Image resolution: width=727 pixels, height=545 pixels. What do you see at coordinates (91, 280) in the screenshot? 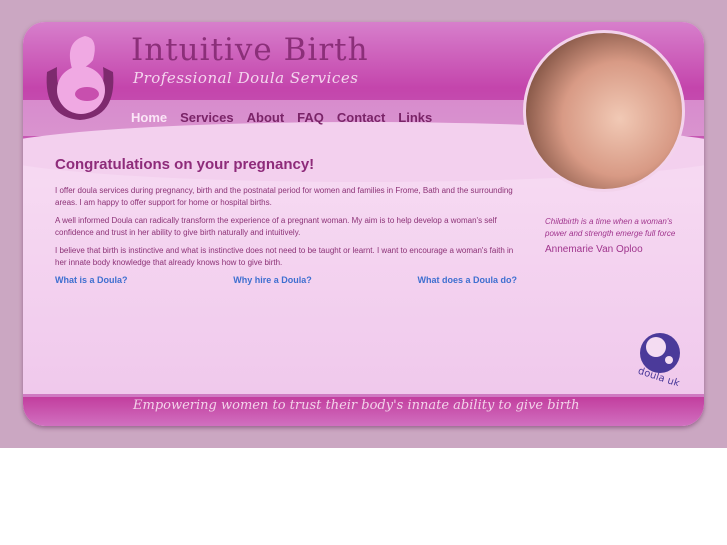
I see `link-what-is-doula: What is a Doula?` at bounding box center [91, 280].